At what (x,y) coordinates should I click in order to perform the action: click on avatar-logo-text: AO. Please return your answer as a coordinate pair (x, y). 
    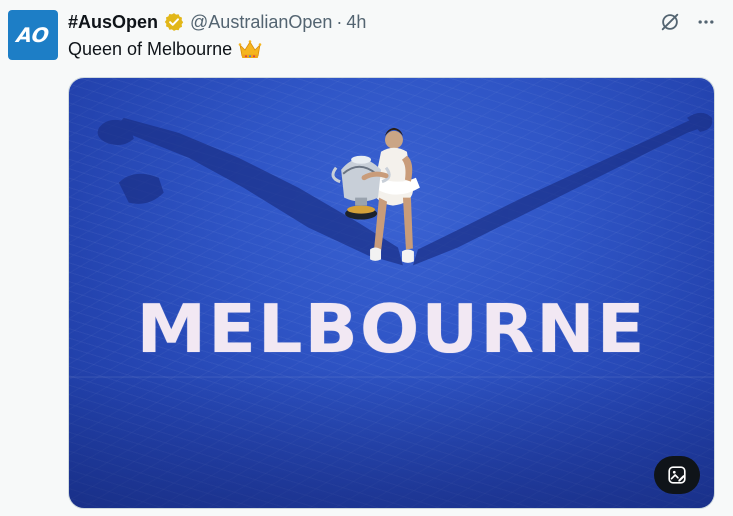
    Looking at the image, I should click on (33, 35).